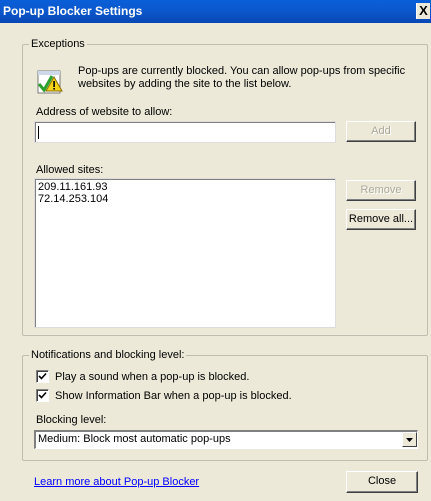 This screenshot has width=431, height=501. I want to click on play-sound-option: Play a sound when a pop-up is blocked., so click(142, 376).